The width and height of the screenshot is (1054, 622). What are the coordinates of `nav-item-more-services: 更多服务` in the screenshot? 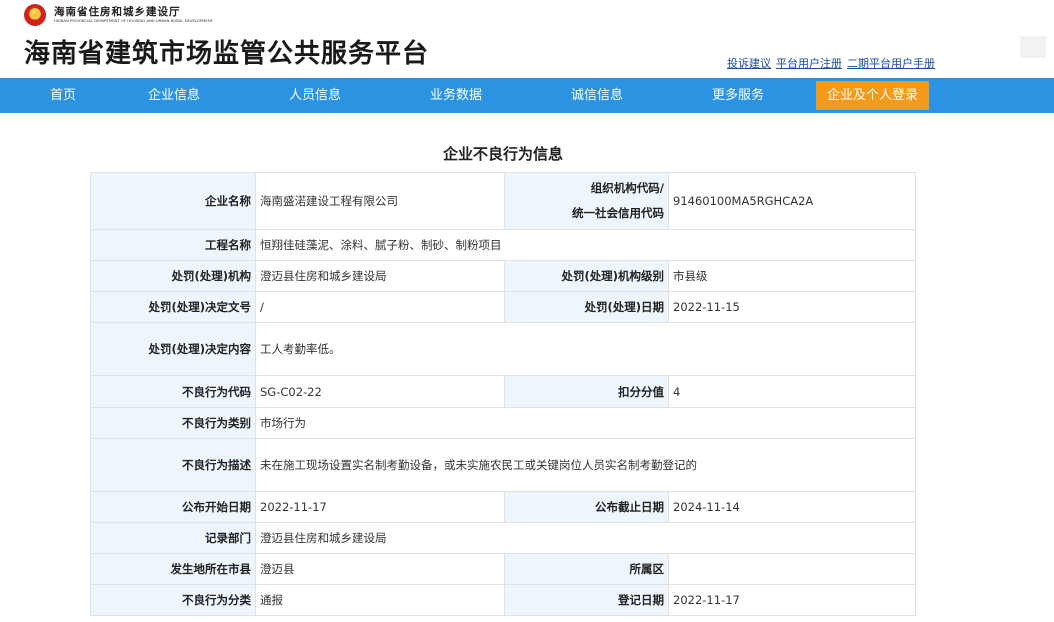 It's located at (738, 95).